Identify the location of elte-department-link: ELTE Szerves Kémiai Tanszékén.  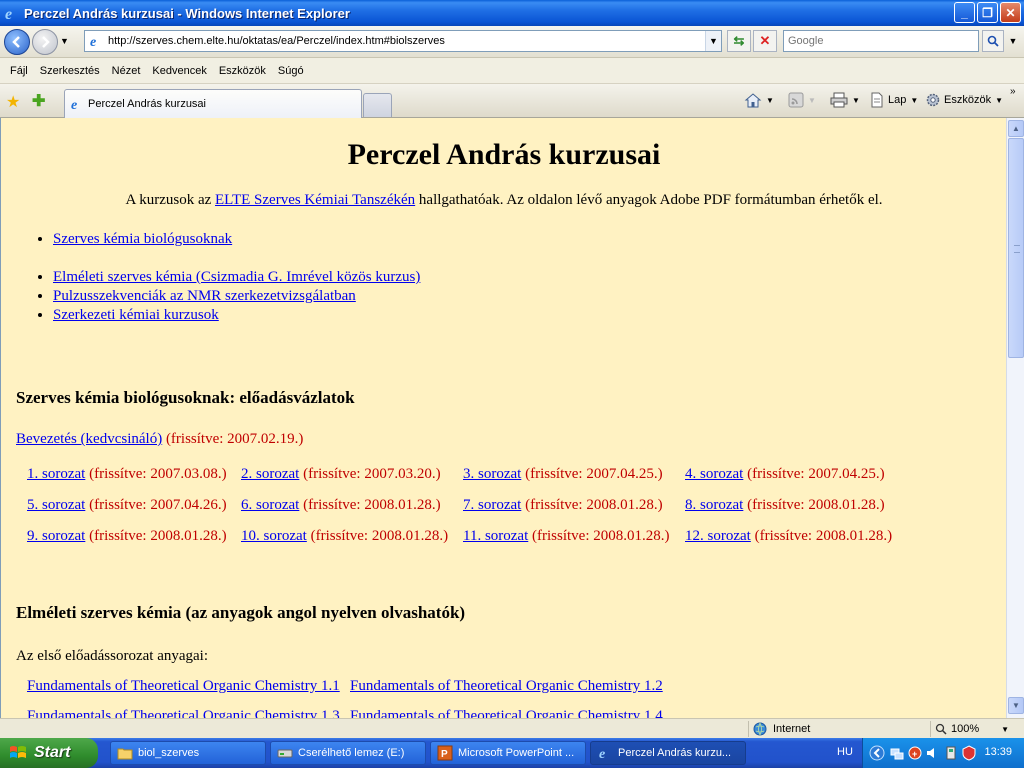
(315, 200).